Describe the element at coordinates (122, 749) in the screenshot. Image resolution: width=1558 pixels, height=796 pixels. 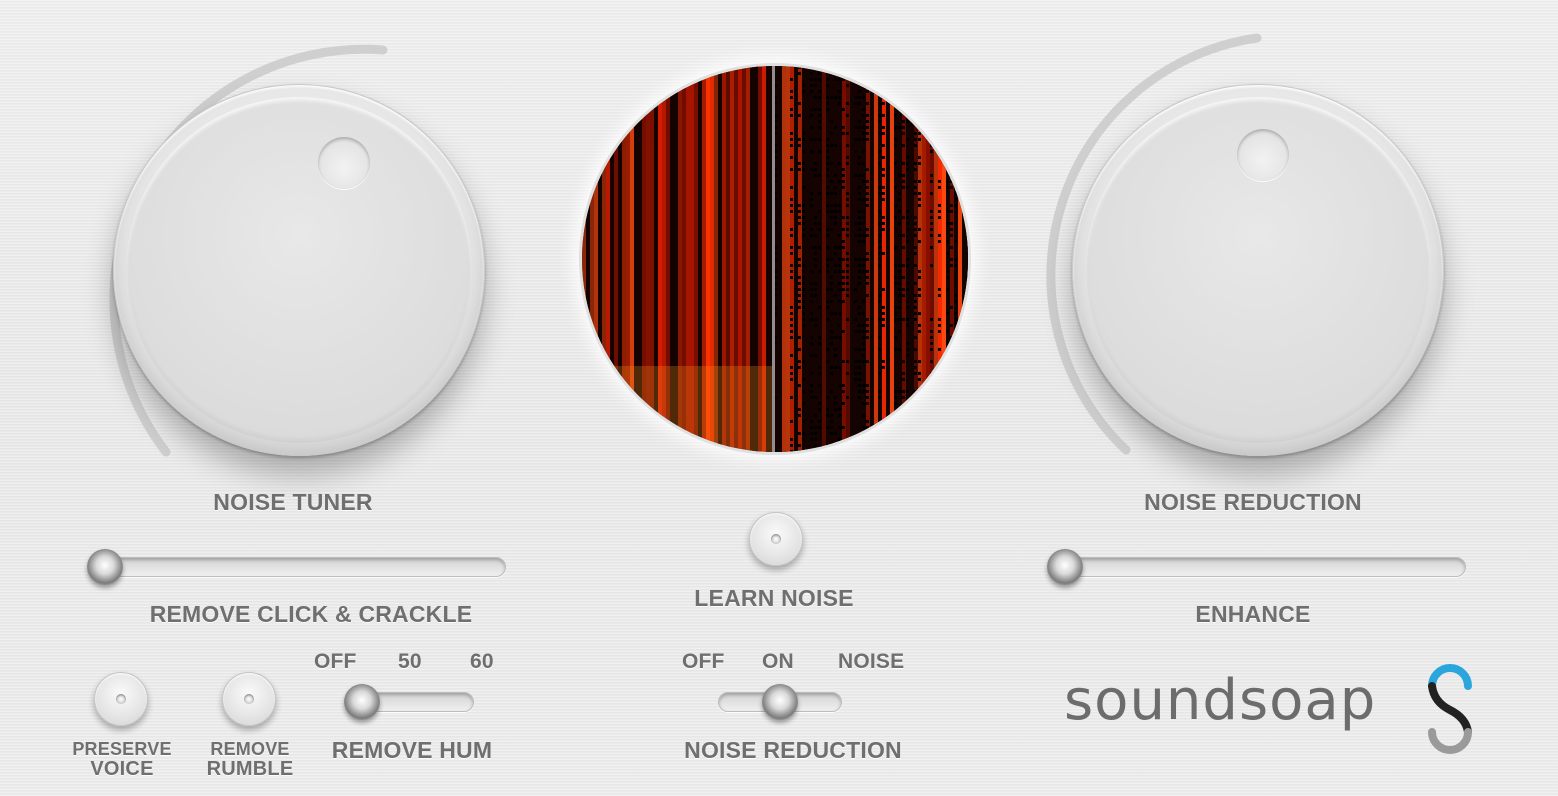
I see `preserve-voice-label-line1: PRESERVE` at that location.